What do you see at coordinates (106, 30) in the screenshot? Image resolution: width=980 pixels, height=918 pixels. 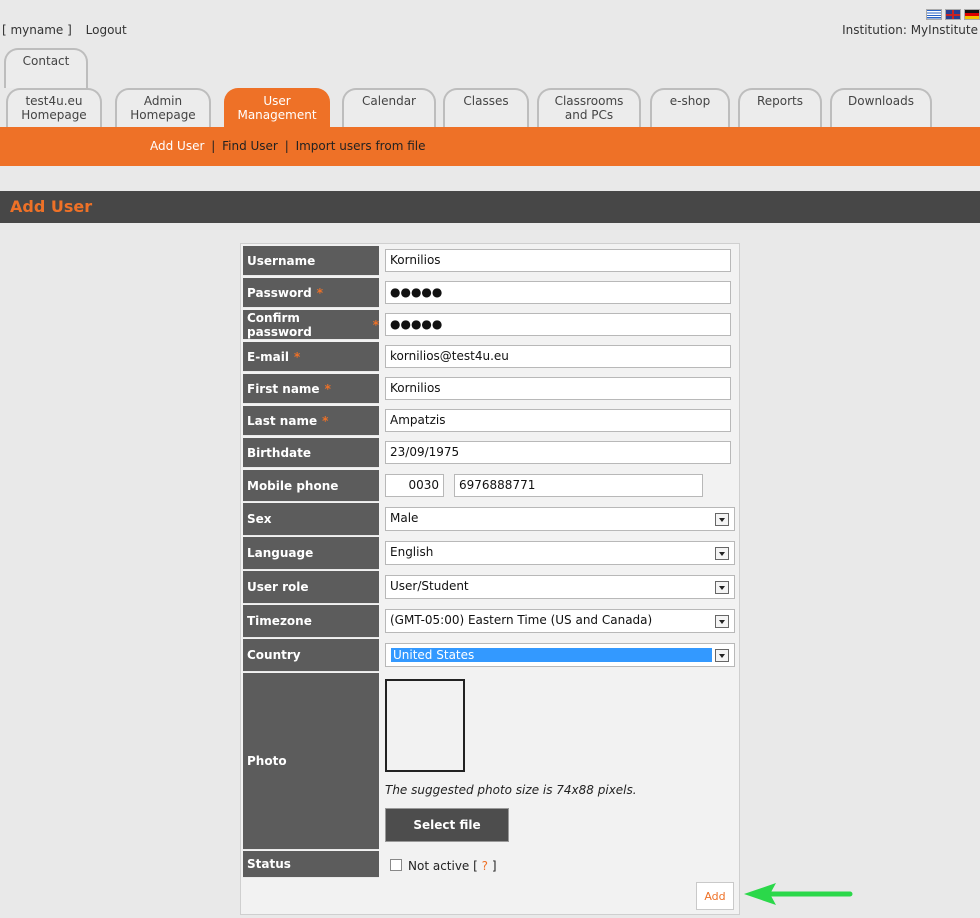 I see `logout-link: Logout` at bounding box center [106, 30].